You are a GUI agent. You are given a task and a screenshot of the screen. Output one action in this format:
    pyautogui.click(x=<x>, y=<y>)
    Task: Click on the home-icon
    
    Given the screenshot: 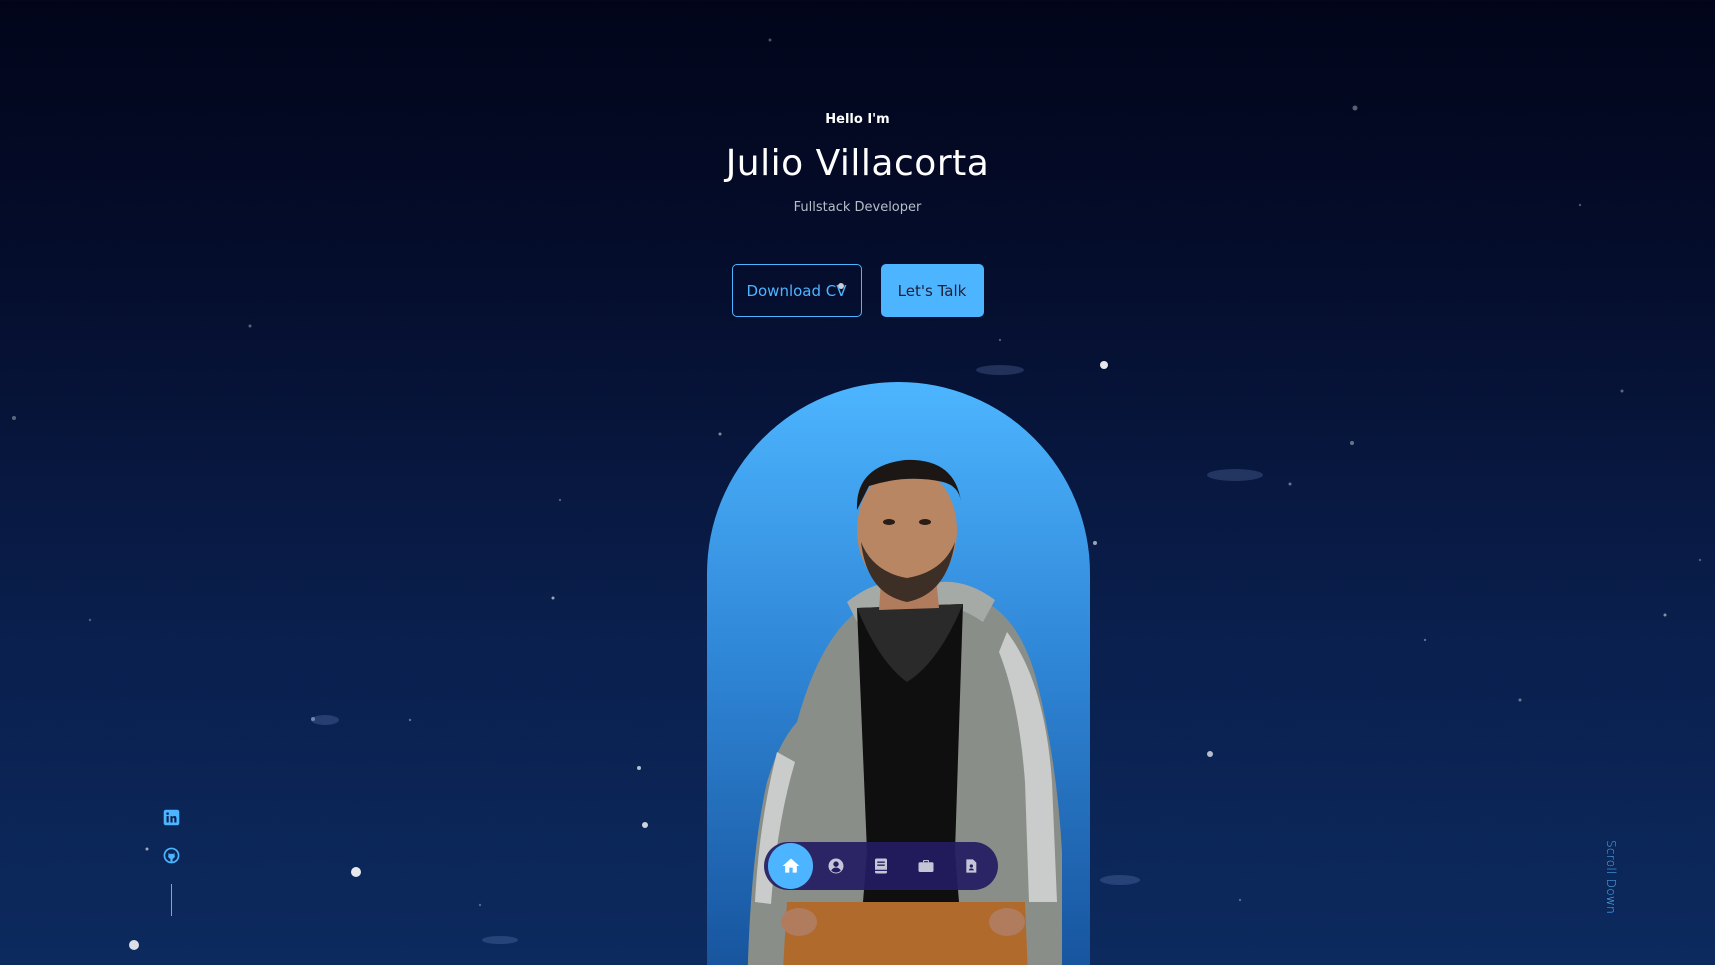 What is the action you would take?
    pyautogui.click(x=790, y=865)
    